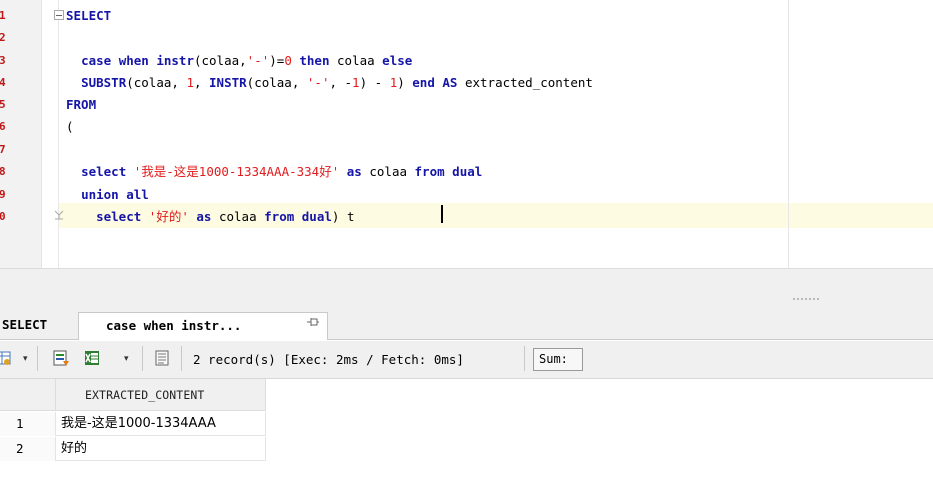  I want to click on table-row: 2 好的, so click(133, 449).